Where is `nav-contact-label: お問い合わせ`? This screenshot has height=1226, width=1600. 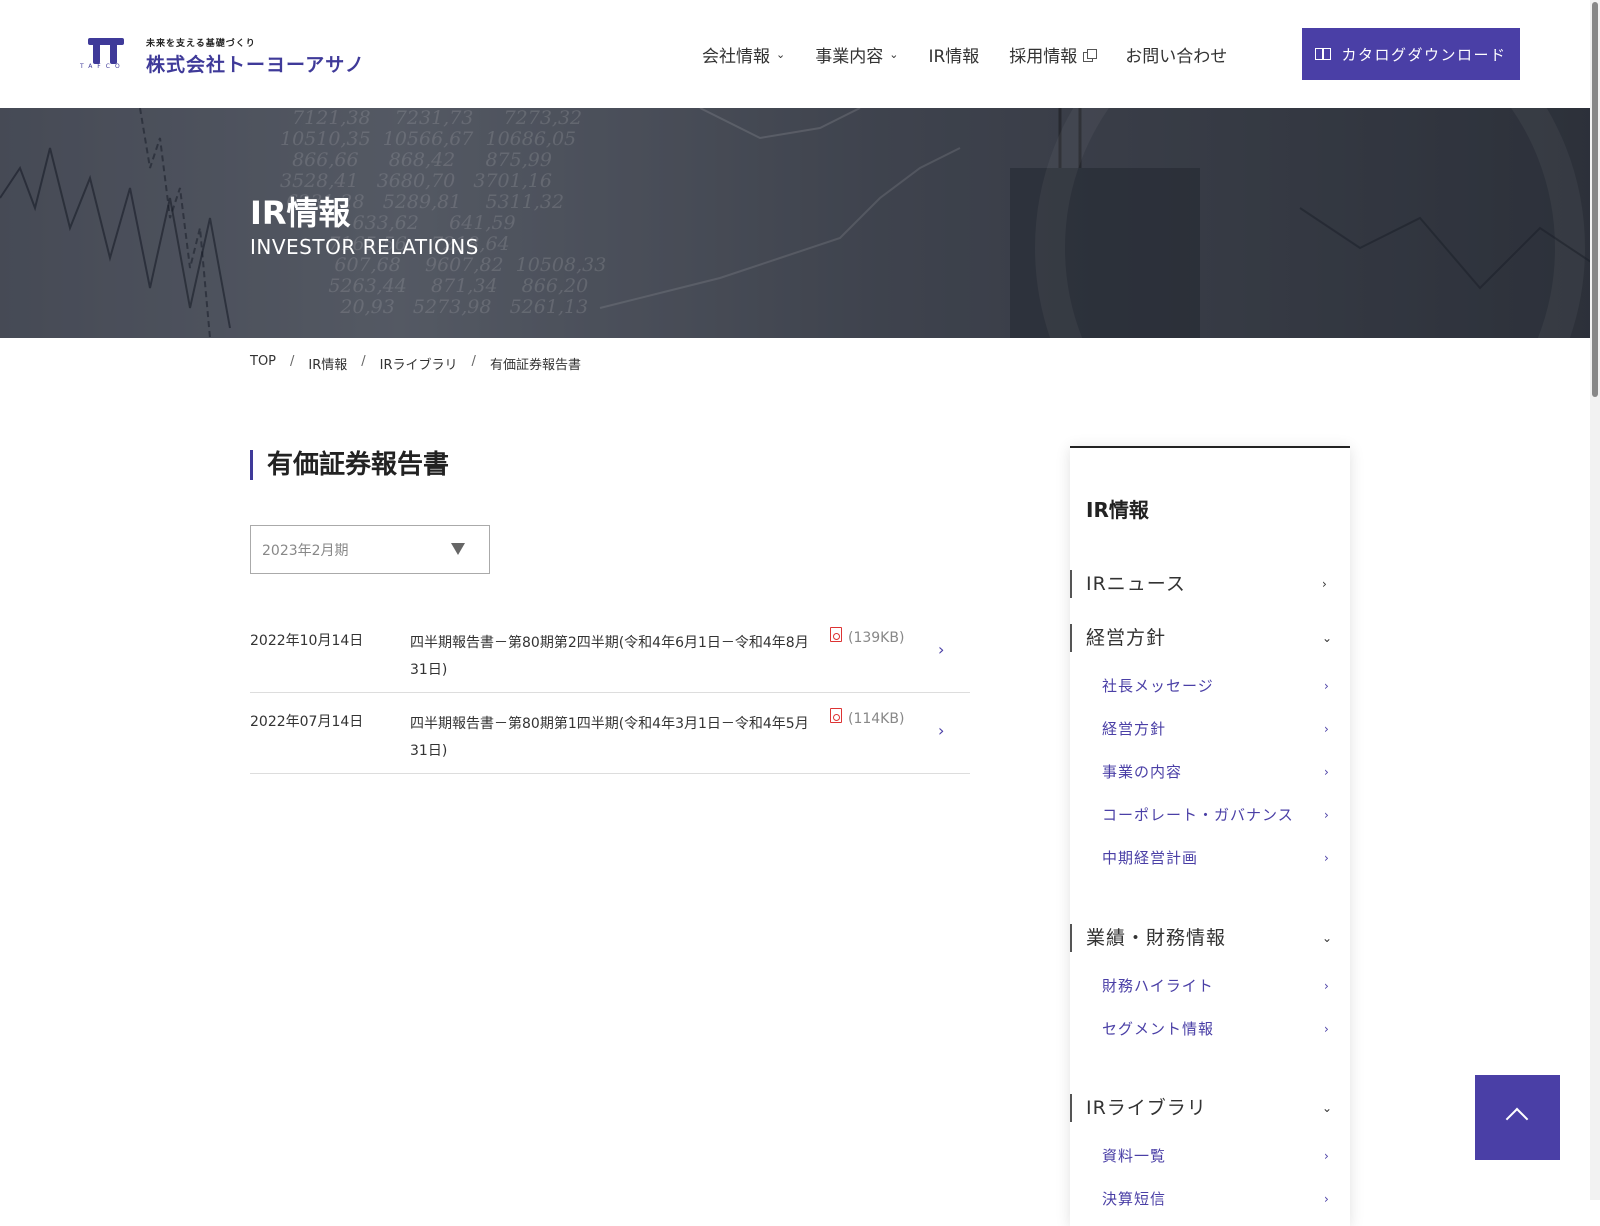 nav-contact-label: お問い合わせ is located at coordinates (1176, 57).